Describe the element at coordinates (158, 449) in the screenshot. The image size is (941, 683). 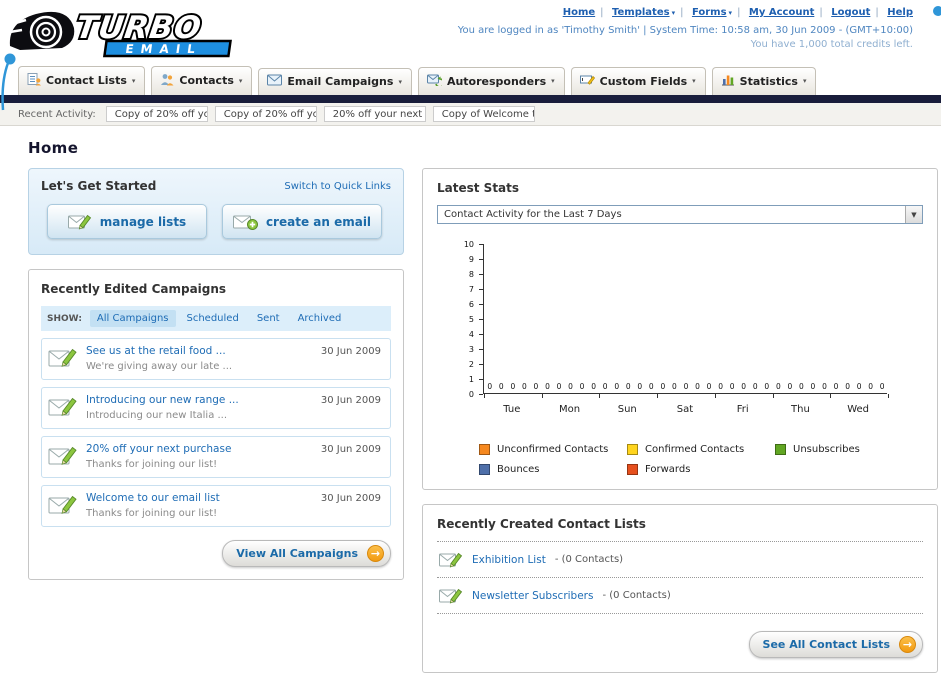
I see `campaign-title-link: 20% off your next purchase` at that location.